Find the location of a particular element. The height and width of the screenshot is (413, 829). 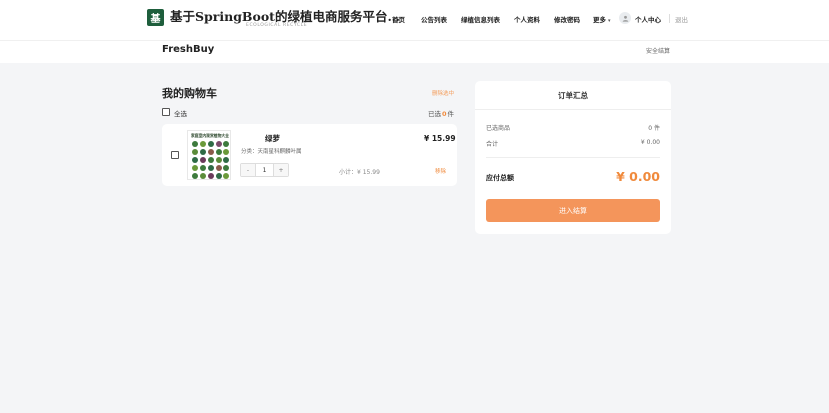

user-icon is located at coordinates (625, 18).